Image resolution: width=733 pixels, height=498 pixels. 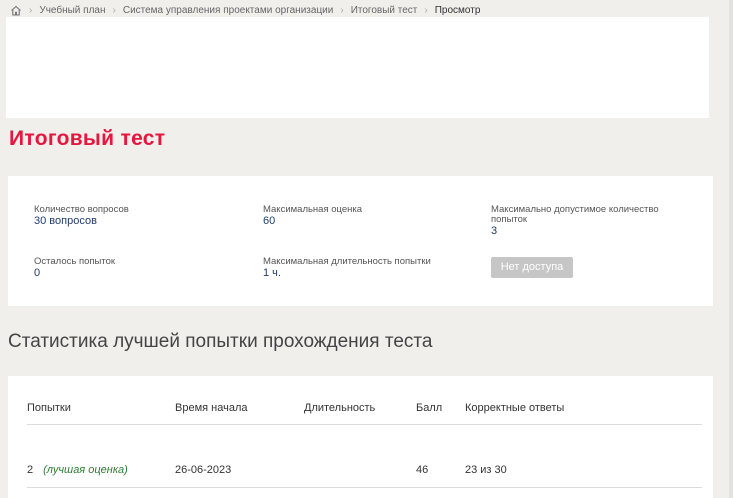 I want to click on column-header-attempts: Попытки, so click(x=49, y=408).